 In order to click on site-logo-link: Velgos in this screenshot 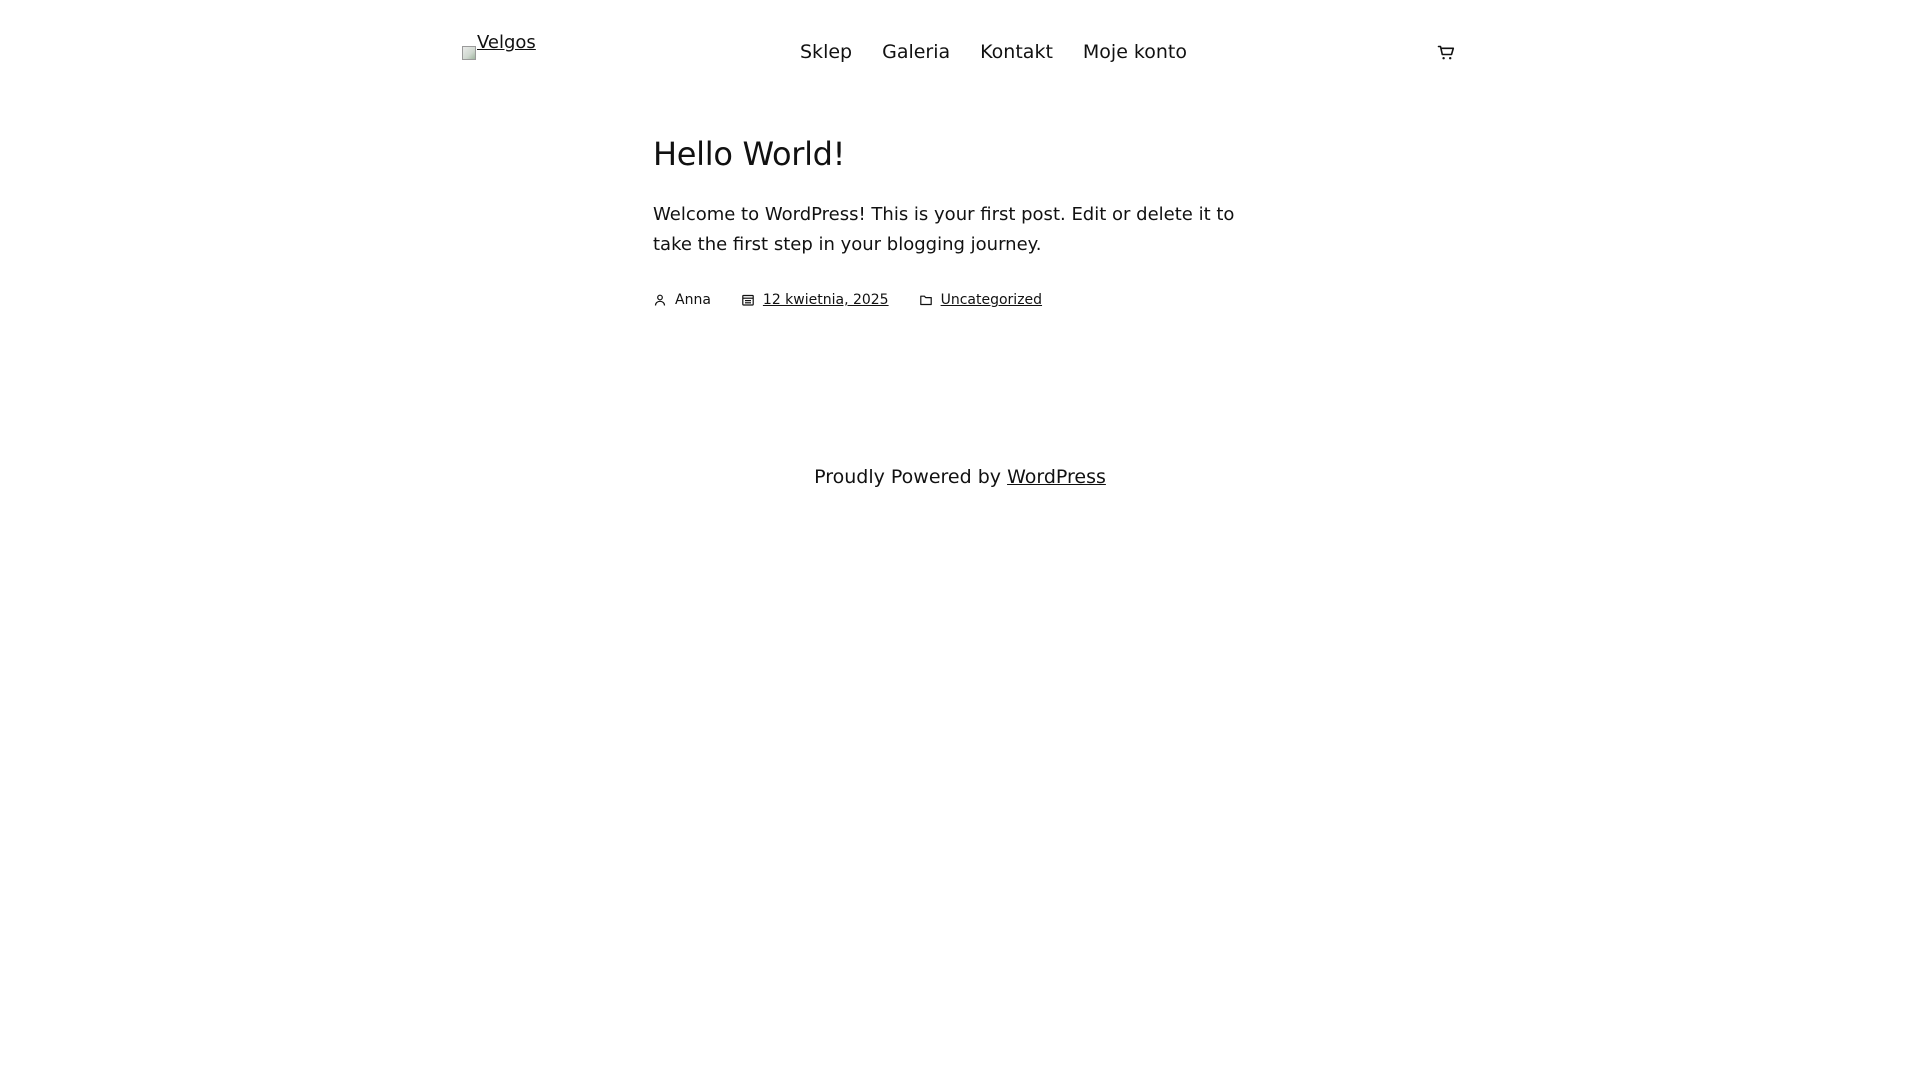, I will do `click(499, 47)`.